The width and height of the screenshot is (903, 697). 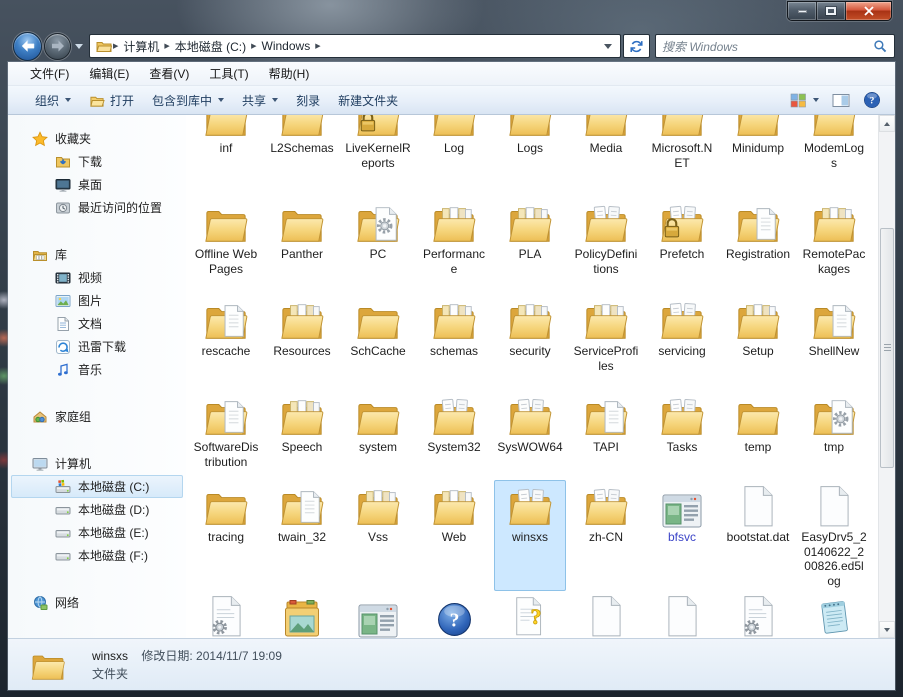 I want to click on breadcrumb-item-1: 本地磁盘 (C:), so click(x=210, y=46).